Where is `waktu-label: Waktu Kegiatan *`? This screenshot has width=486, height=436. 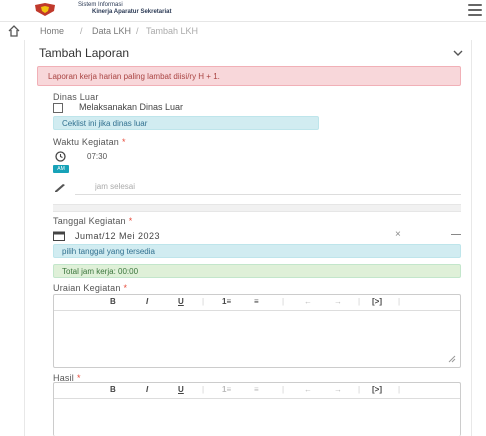 waktu-label: Waktu Kegiatan * is located at coordinates (89, 142).